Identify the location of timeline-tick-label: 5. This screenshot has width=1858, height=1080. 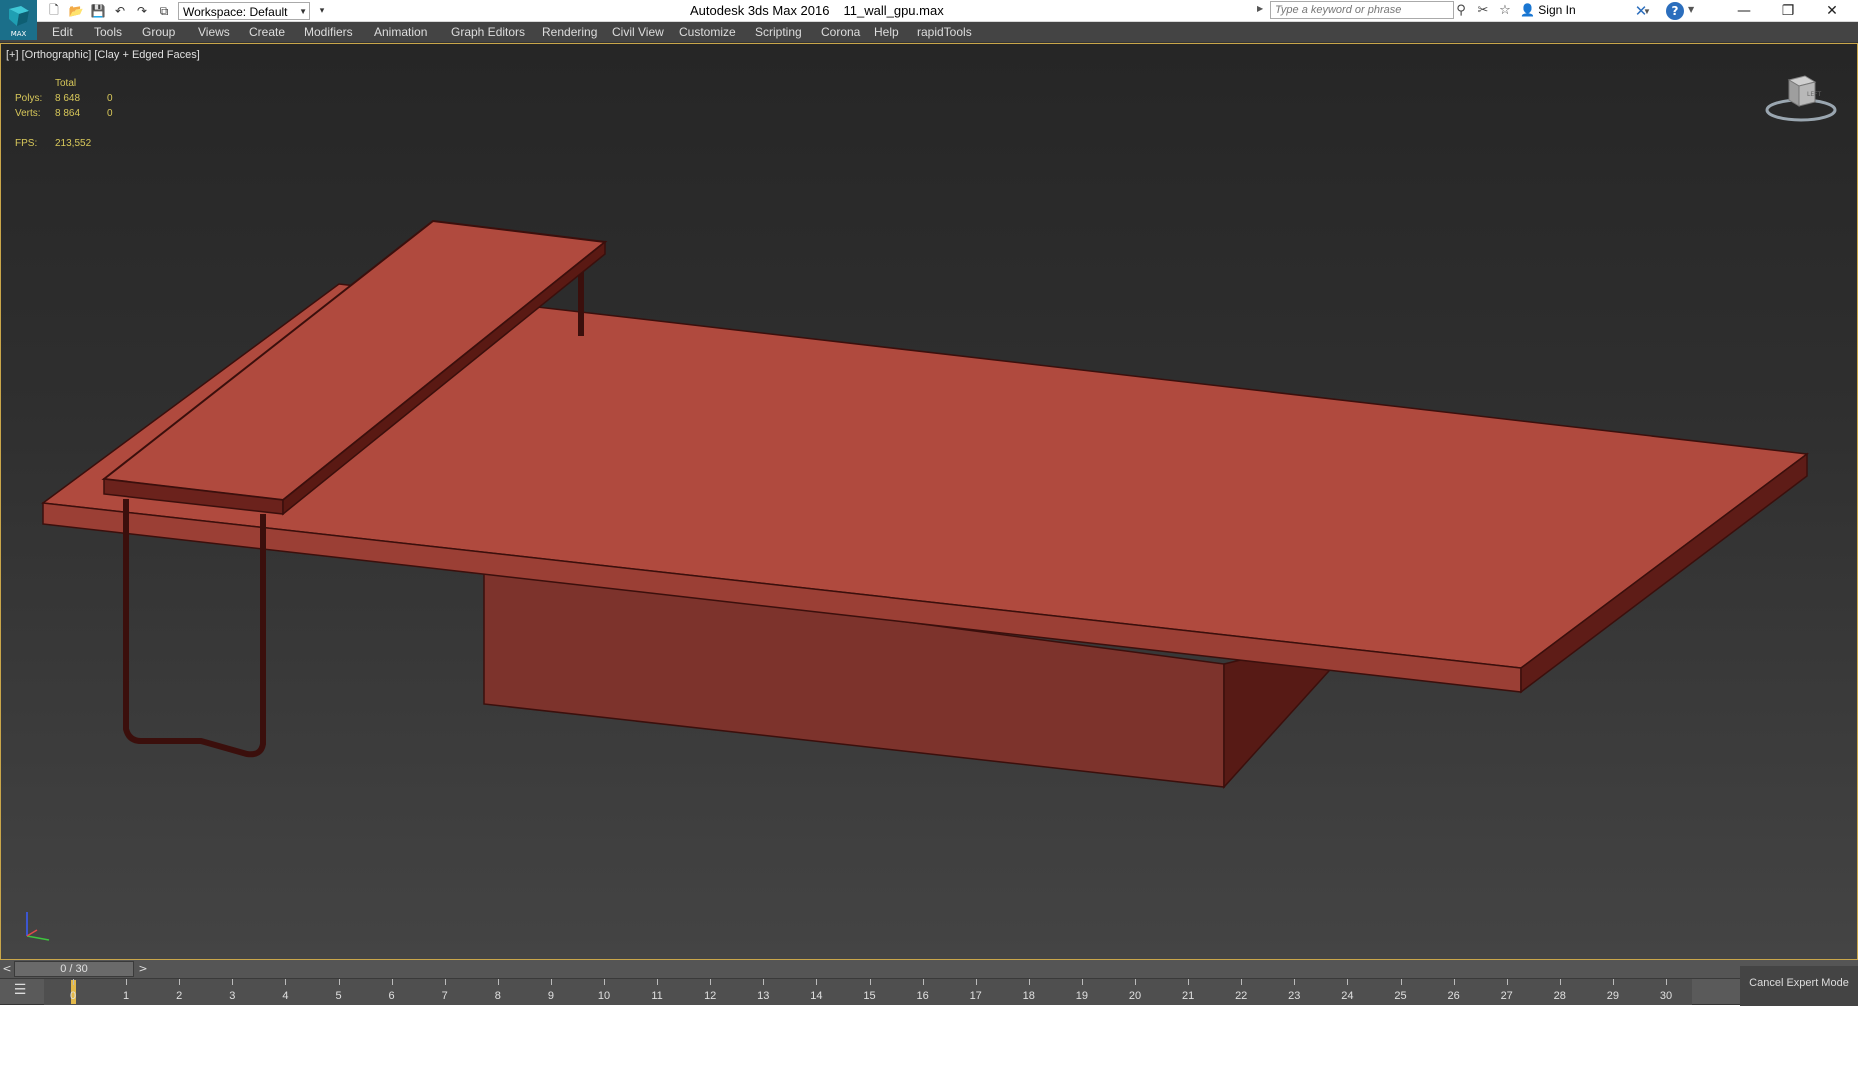
(338, 996).